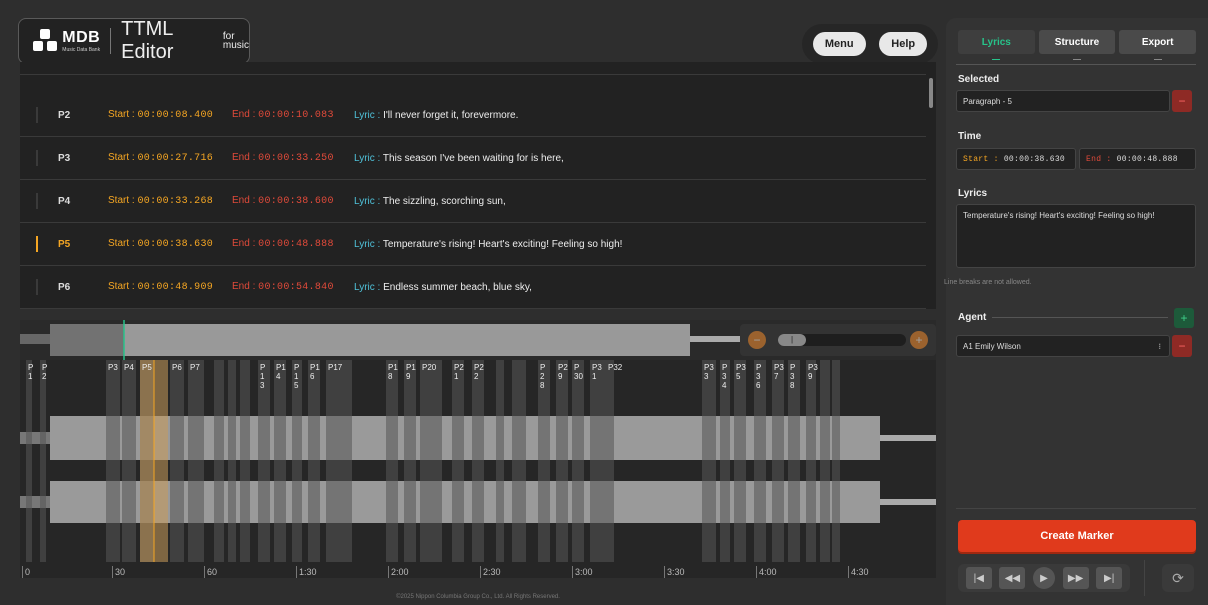 This screenshot has width=1208, height=605. What do you see at coordinates (210, 572) in the screenshot?
I see `timeline-tick: 60` at bounding box center [210, 572].